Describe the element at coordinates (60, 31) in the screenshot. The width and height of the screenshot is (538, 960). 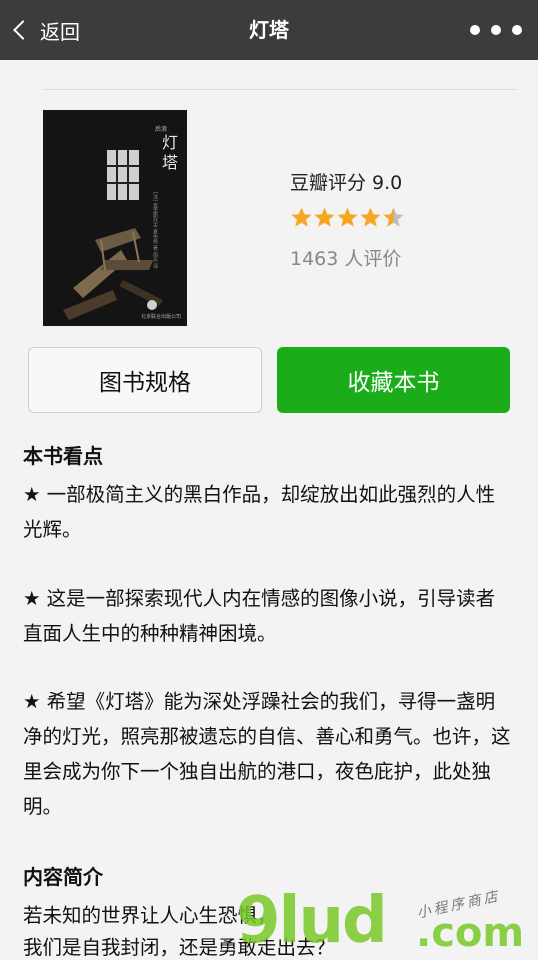
I see `back-label: 返回` at that location.